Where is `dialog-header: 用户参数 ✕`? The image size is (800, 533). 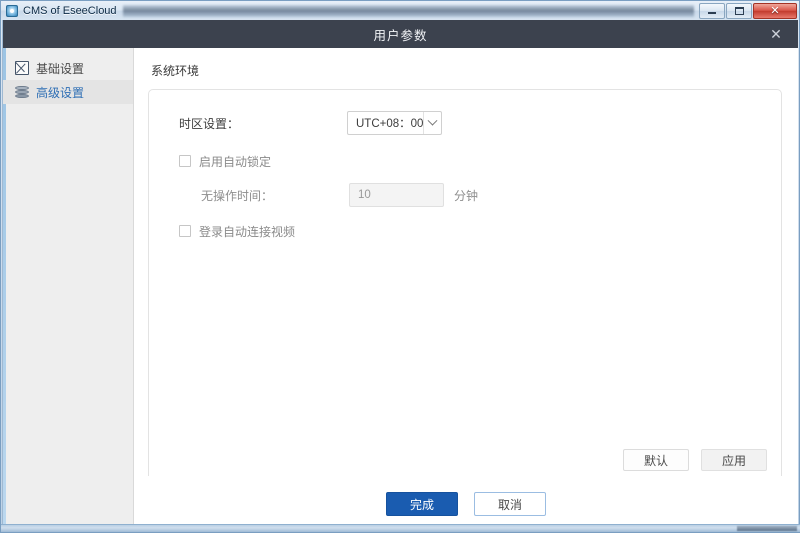 dialog-header: 用户参数 ✕ is located at coordinates (400, 34).